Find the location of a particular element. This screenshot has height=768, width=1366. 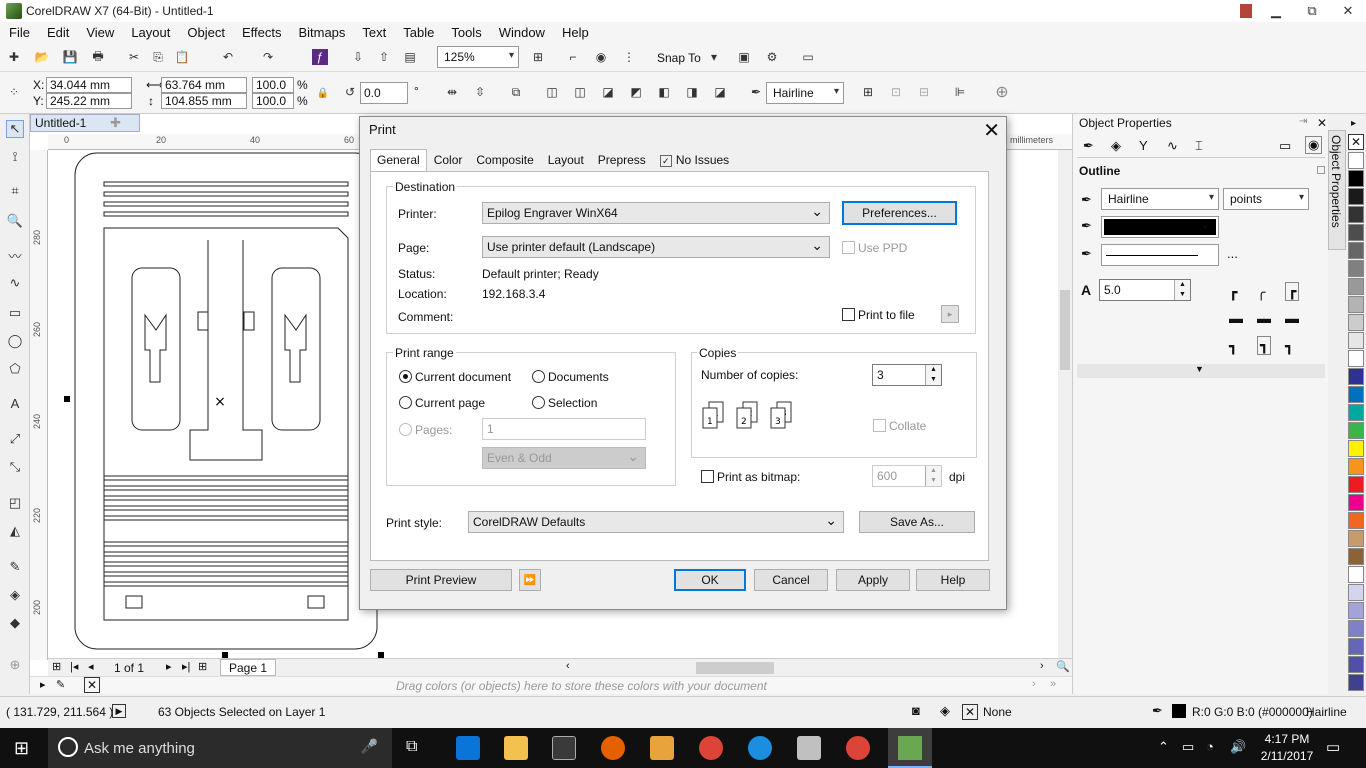

menu-file: File is located at coordinates (19, 32).